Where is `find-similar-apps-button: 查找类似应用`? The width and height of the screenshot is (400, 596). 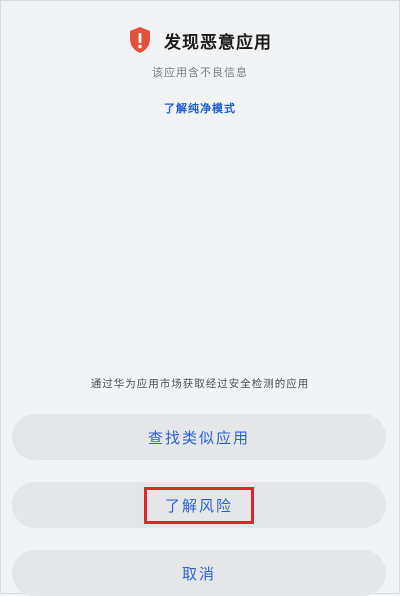
find-similar-apps-button: 查找类似应用 is located at coordinates (199, 437).